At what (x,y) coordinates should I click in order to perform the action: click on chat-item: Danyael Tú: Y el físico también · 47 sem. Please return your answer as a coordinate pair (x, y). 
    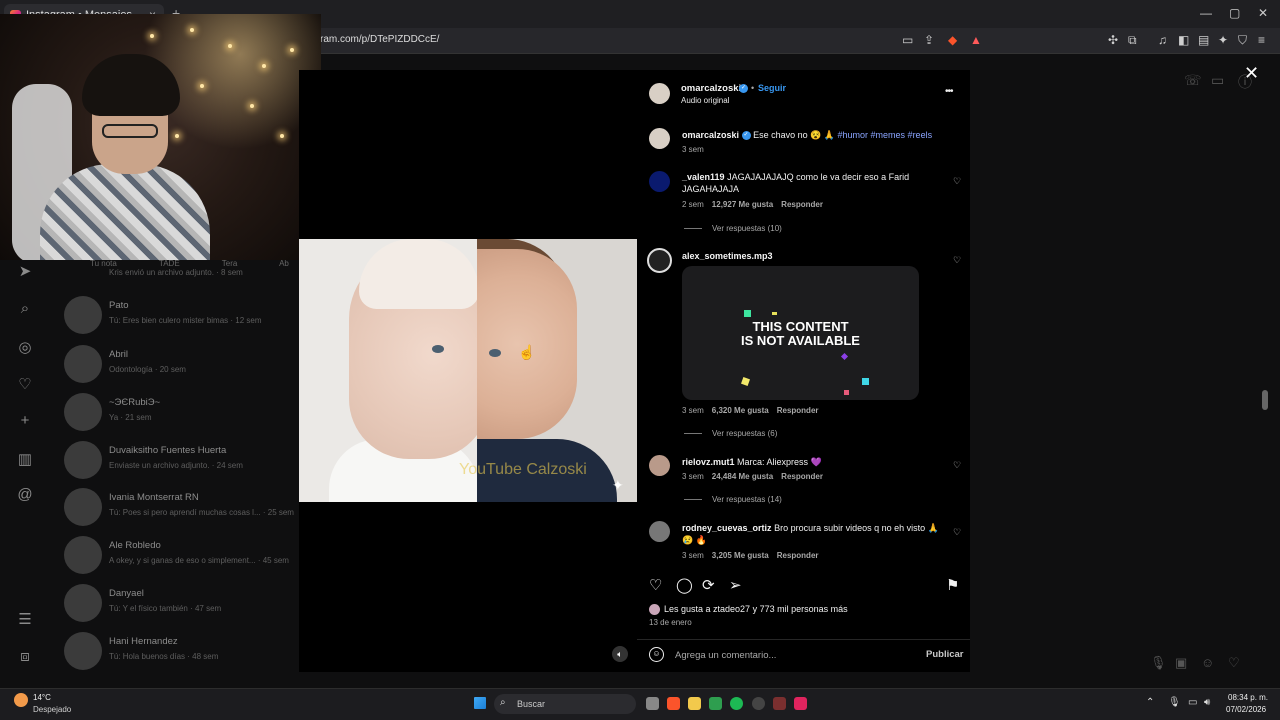
    Looking at the image, I should click on (179, 606).